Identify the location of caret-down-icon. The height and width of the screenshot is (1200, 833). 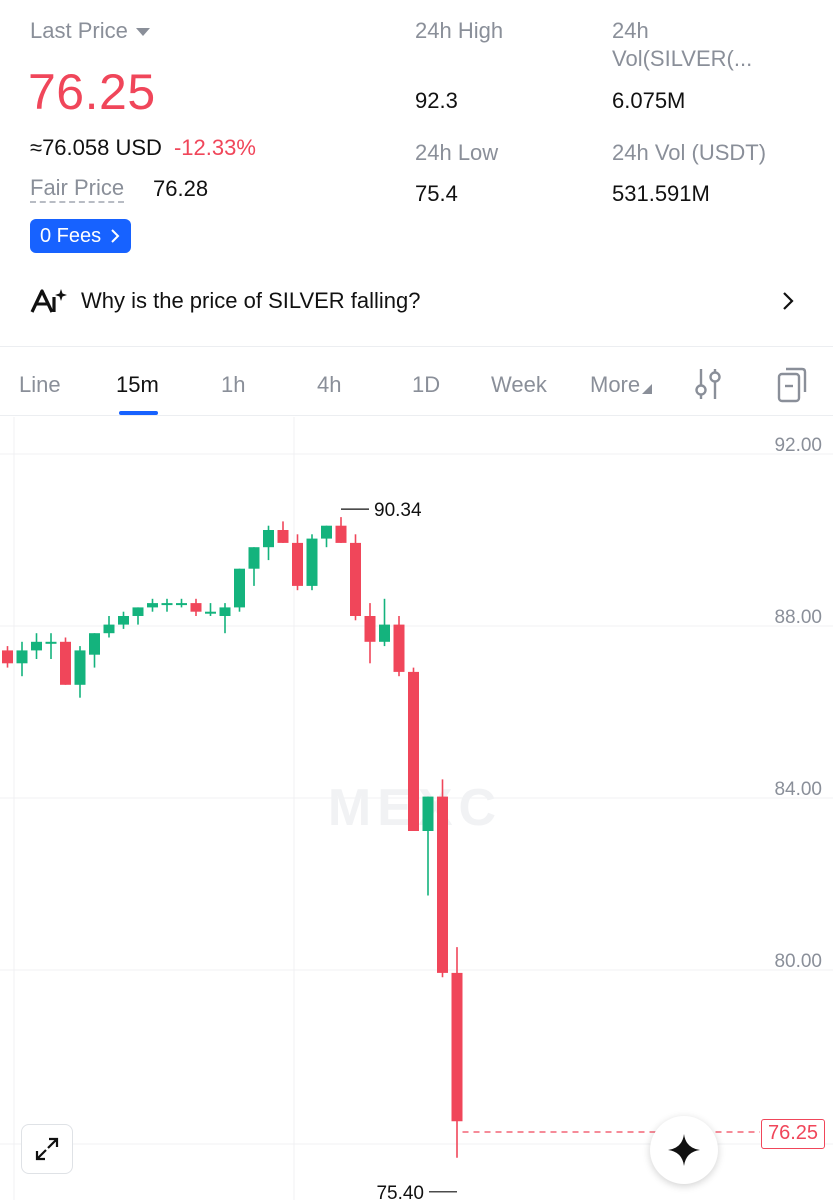
(142, 32).